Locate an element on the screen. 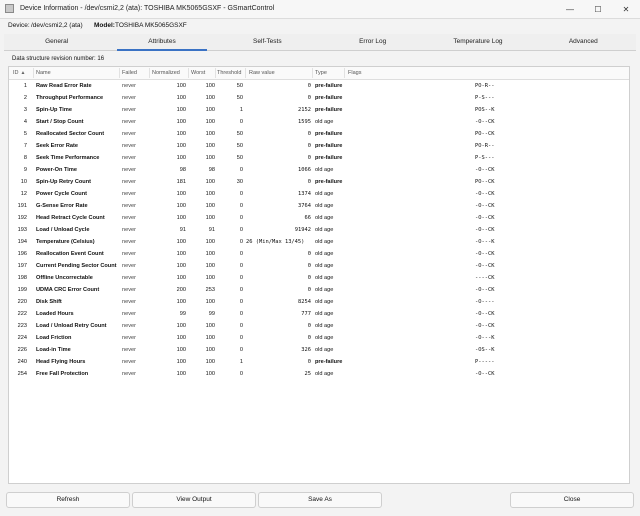 The width and height of the screenshot is (640, 516). close-window-button: ✕ is located at coordinates (626, 9).